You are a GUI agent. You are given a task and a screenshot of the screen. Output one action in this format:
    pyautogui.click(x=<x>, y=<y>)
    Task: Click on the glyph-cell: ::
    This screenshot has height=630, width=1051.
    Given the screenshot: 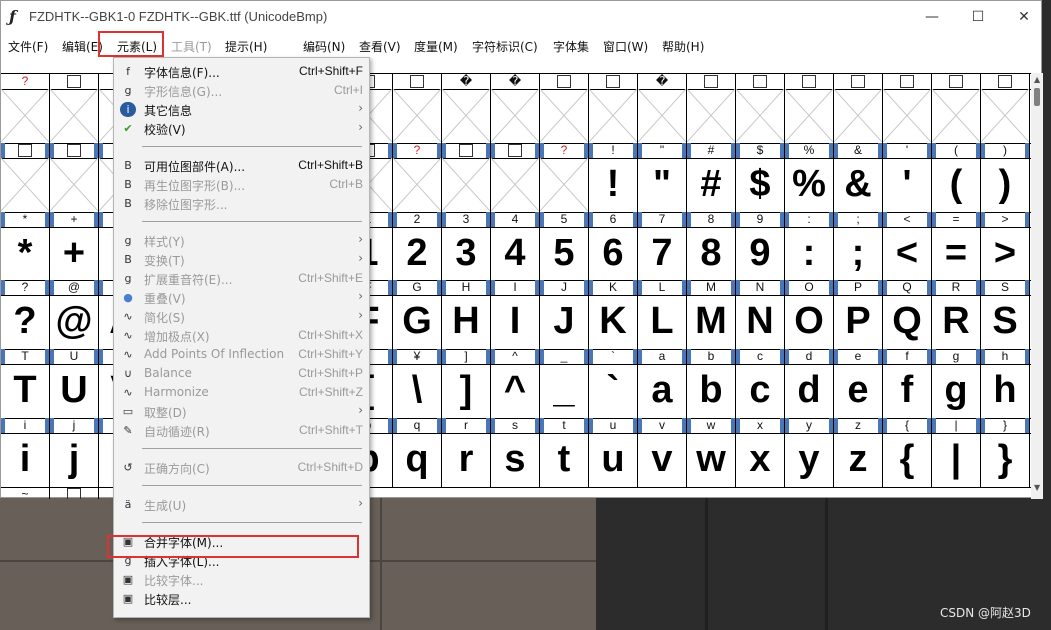 What is the action you would take?
    pyautogui.click(x=809, y=246)
    